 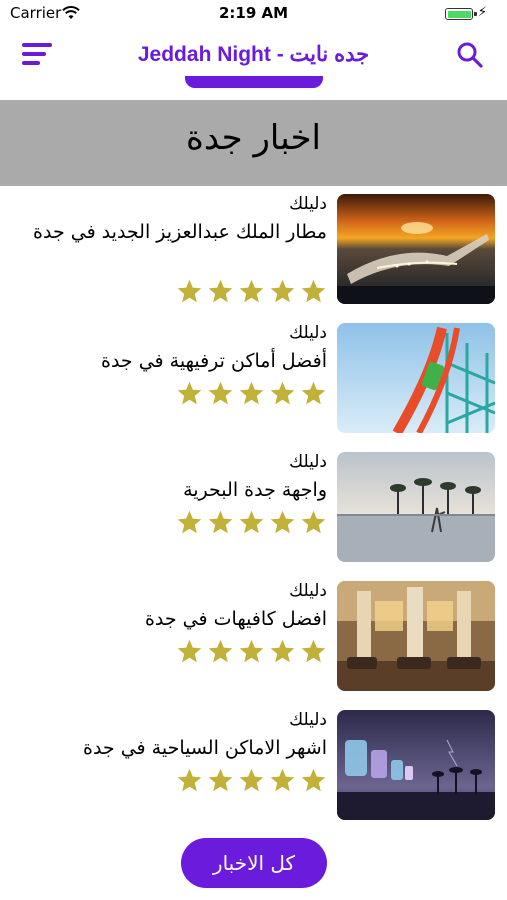 What do you see at coordinates (39, 55) in the screenshot?
I see `hamburger-menu-icon` at bounding box center [39, 55].